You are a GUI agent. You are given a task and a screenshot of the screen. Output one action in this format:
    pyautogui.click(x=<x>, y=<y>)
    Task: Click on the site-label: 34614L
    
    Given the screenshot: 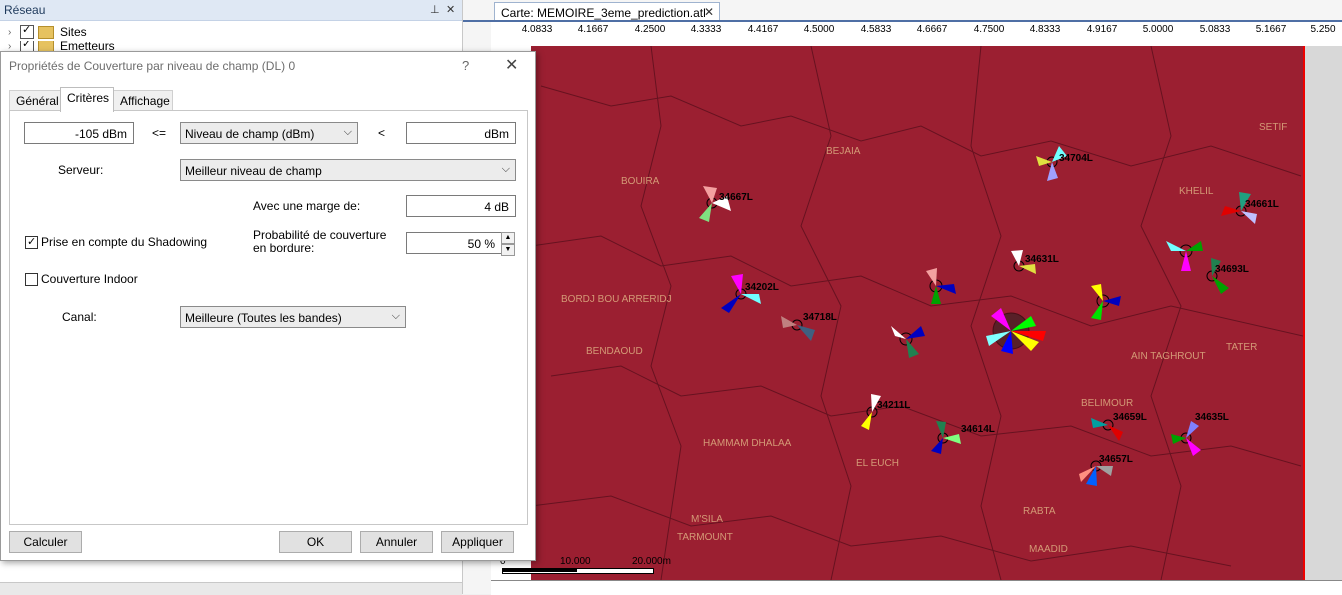 What is the action you would take?
    pyautogui.click(x=978, y=429)
    